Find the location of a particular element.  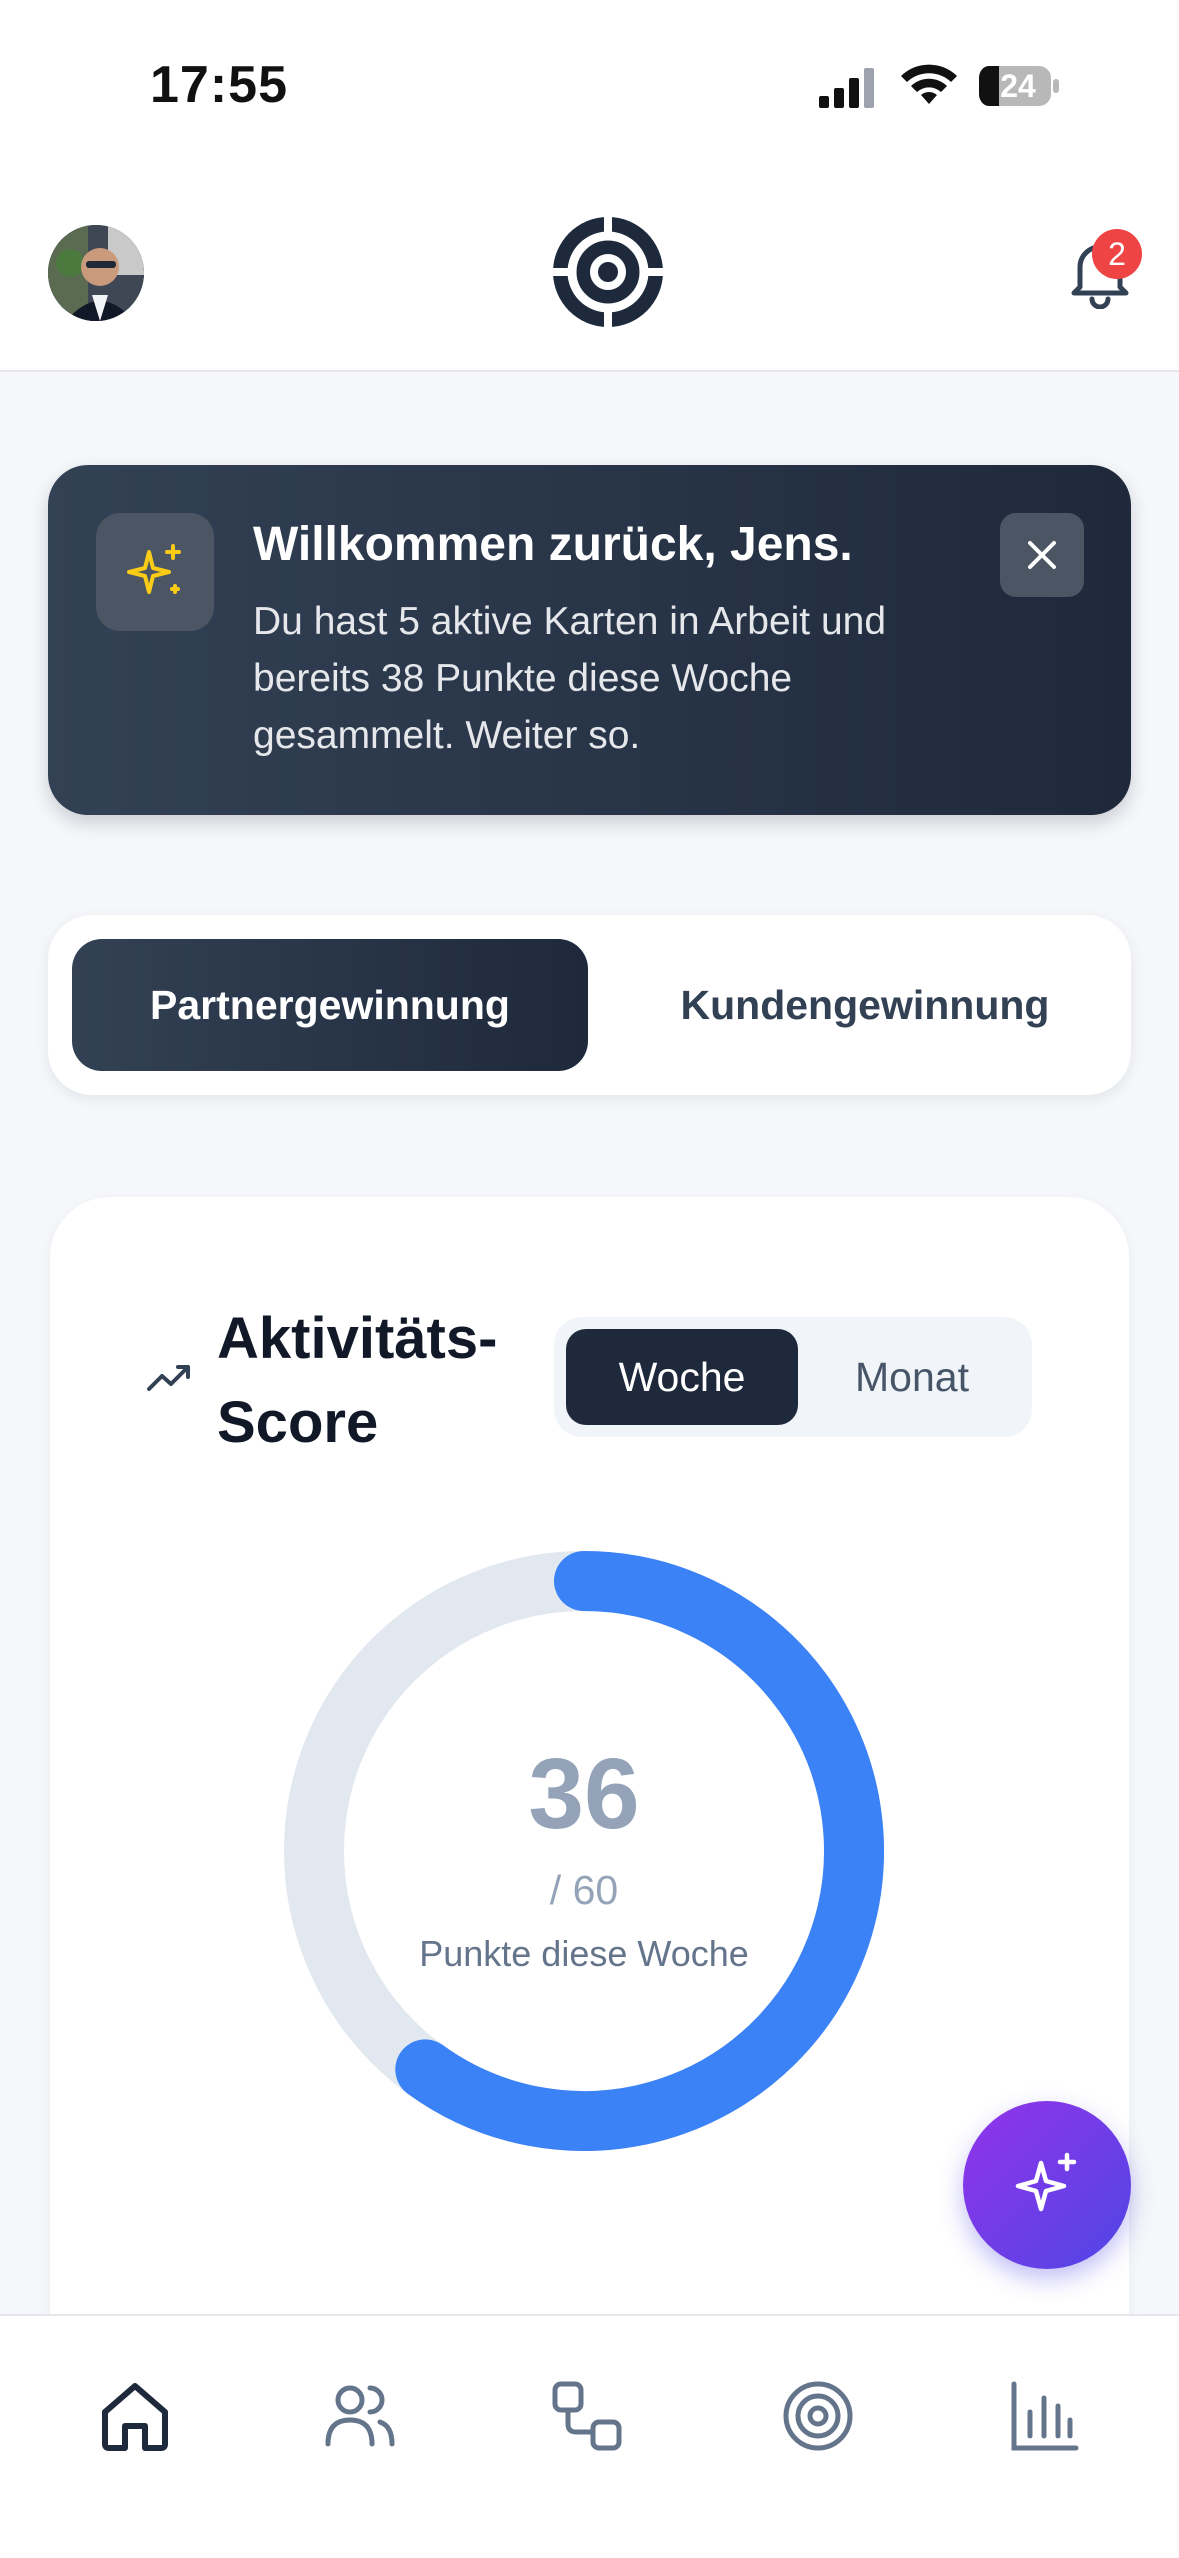

users-icon is located at coordinates (360, 2416).